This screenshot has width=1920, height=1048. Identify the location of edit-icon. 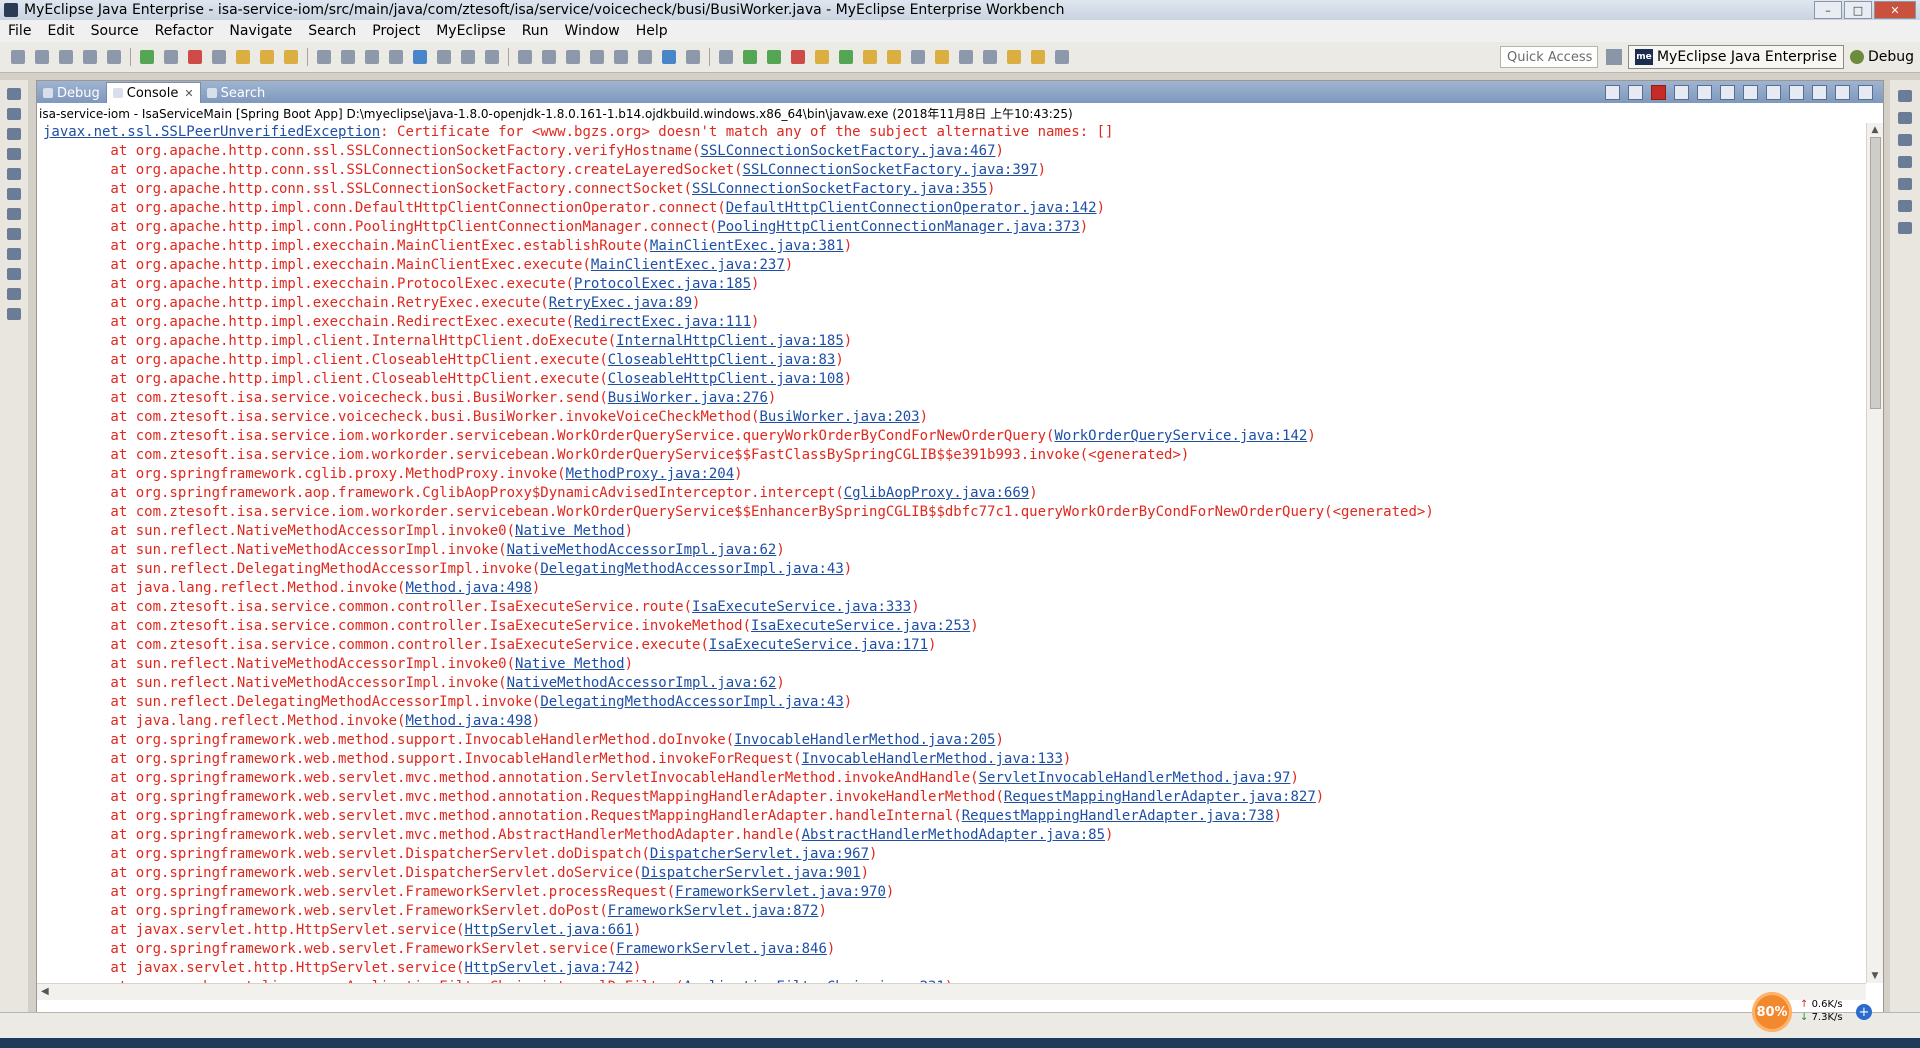
(966, 57).